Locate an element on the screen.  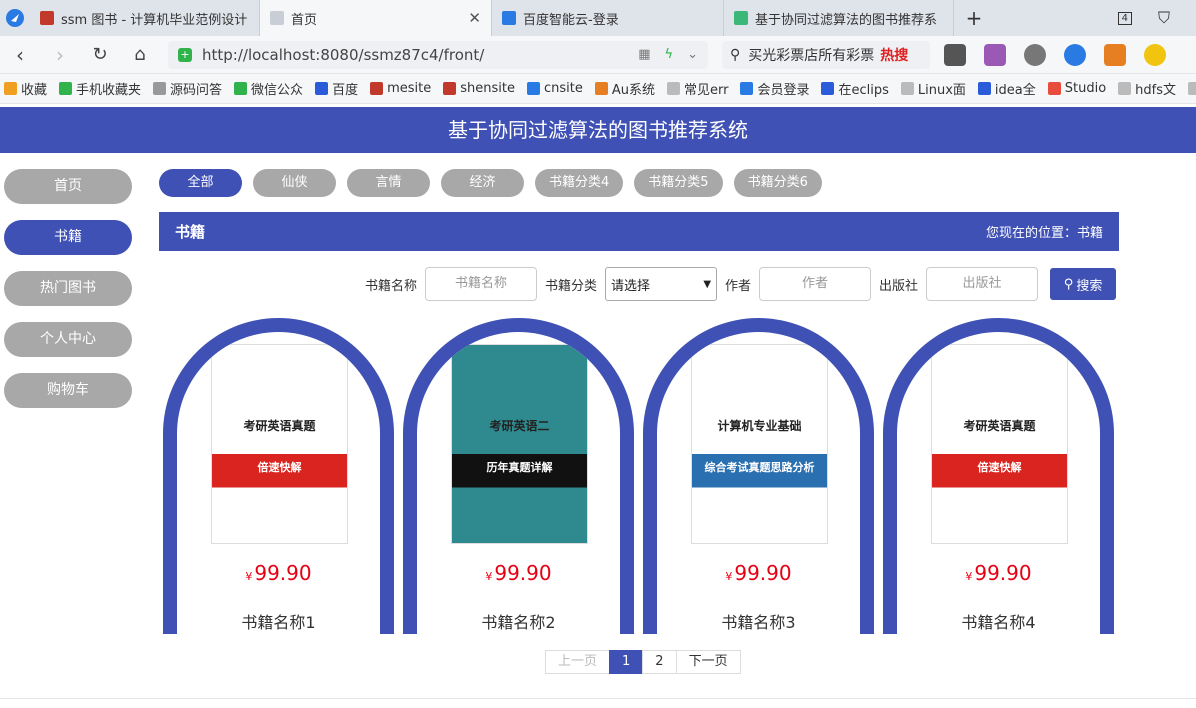
category-economy: 经济 is located at coordinates (482, 183).